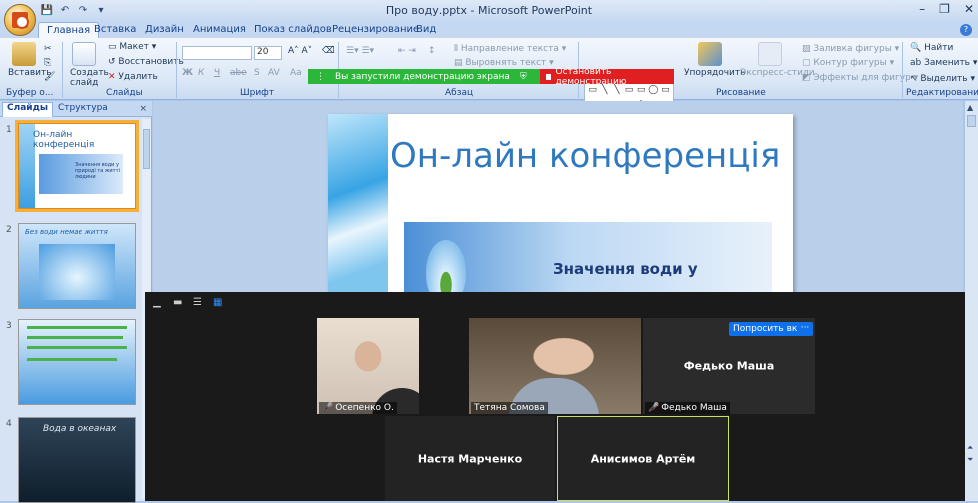  What do you see at coordinates (219, 30) in the screenshot?
I see `tab-animation: Анимация` at bounding box center [219, 30].